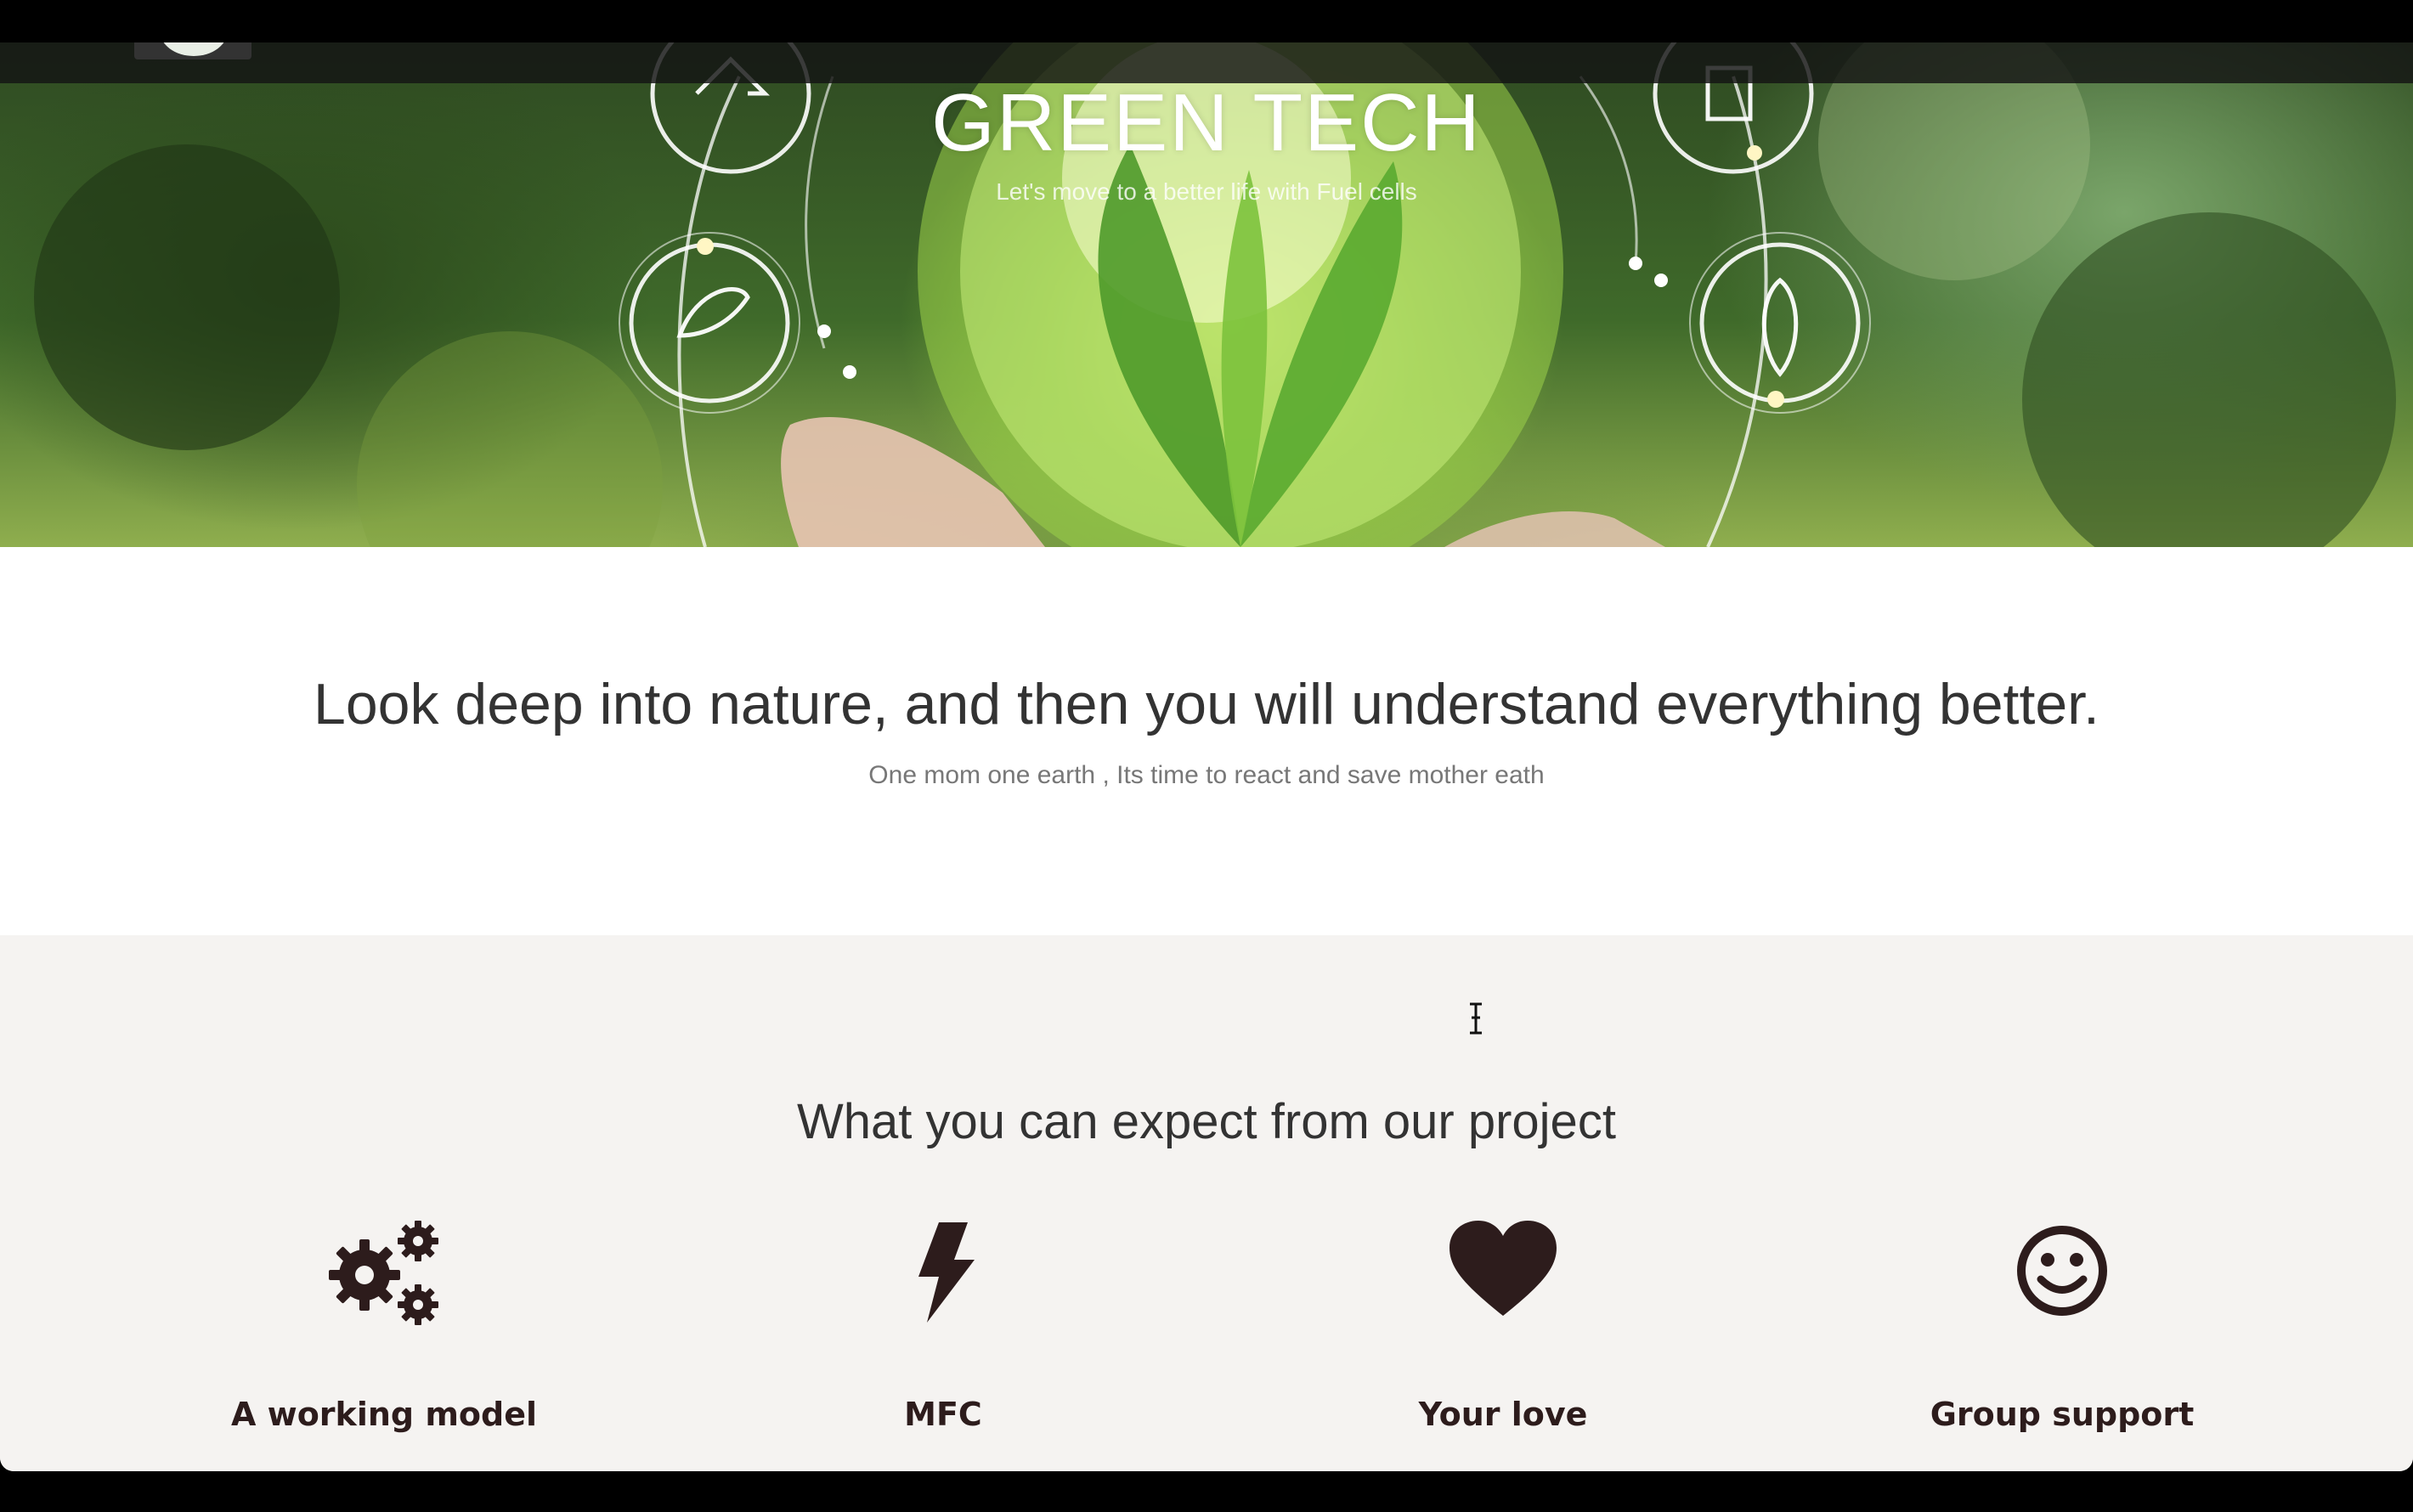  What do you see at coordinates (1503, 1414) in the screenshot?
I see `feature-title: Your love` at bounding box center [1503, 1414].